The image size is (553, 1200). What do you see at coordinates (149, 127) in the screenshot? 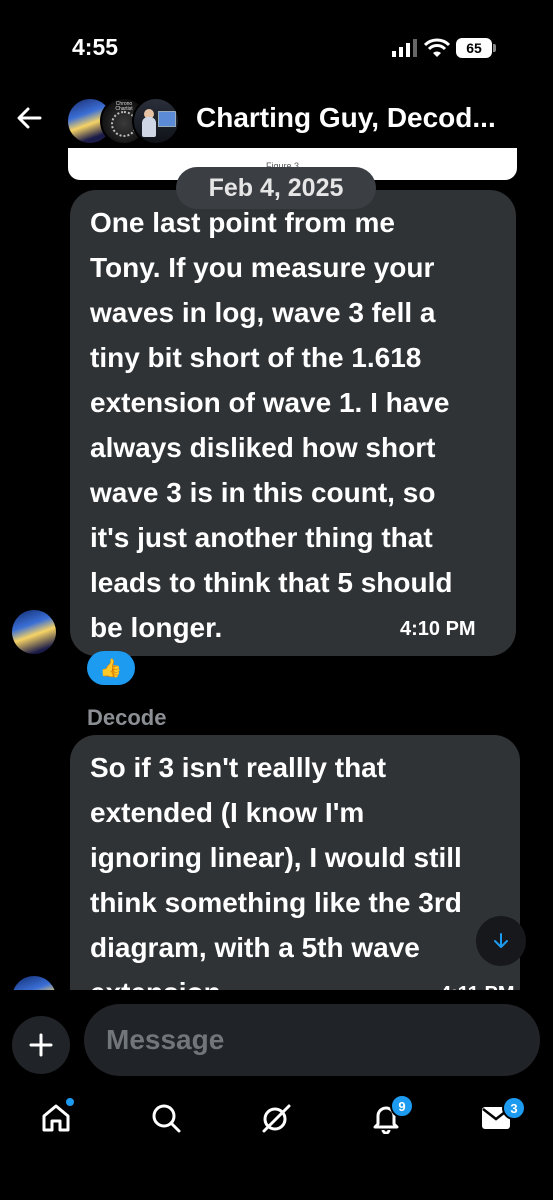
I see `person-body` at bounding box center [149, 127].